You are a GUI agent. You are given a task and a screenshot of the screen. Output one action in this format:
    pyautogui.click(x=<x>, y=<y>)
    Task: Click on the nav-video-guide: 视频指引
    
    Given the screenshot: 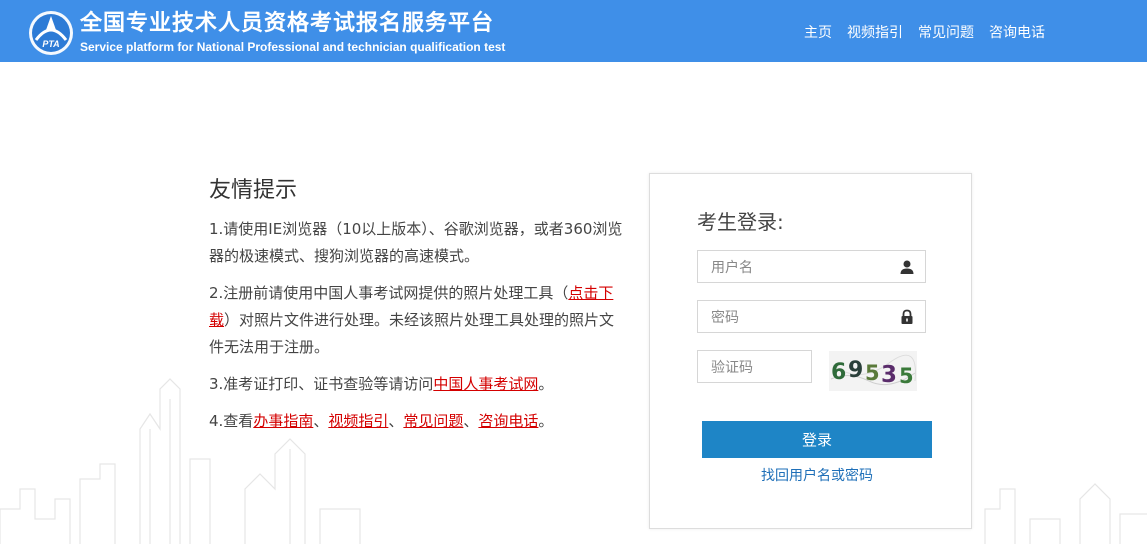 What is the action you would take?
    pyautogui.click(x=875, y=32)
    